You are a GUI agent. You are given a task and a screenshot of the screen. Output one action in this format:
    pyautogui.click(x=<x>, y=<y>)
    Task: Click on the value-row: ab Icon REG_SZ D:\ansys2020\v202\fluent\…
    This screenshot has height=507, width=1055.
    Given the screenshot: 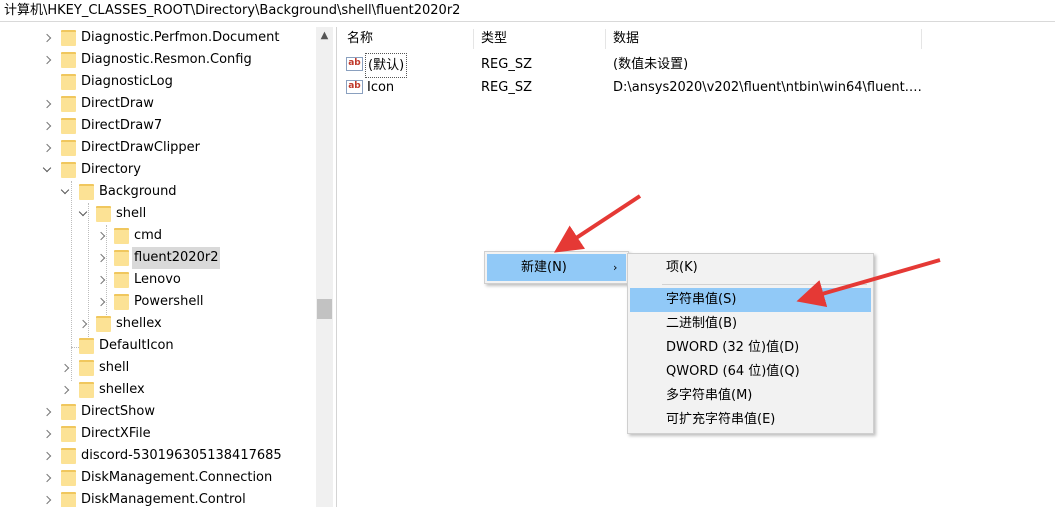 What is the action you would take?
    pyautogui.click(x=698, y=87)
    